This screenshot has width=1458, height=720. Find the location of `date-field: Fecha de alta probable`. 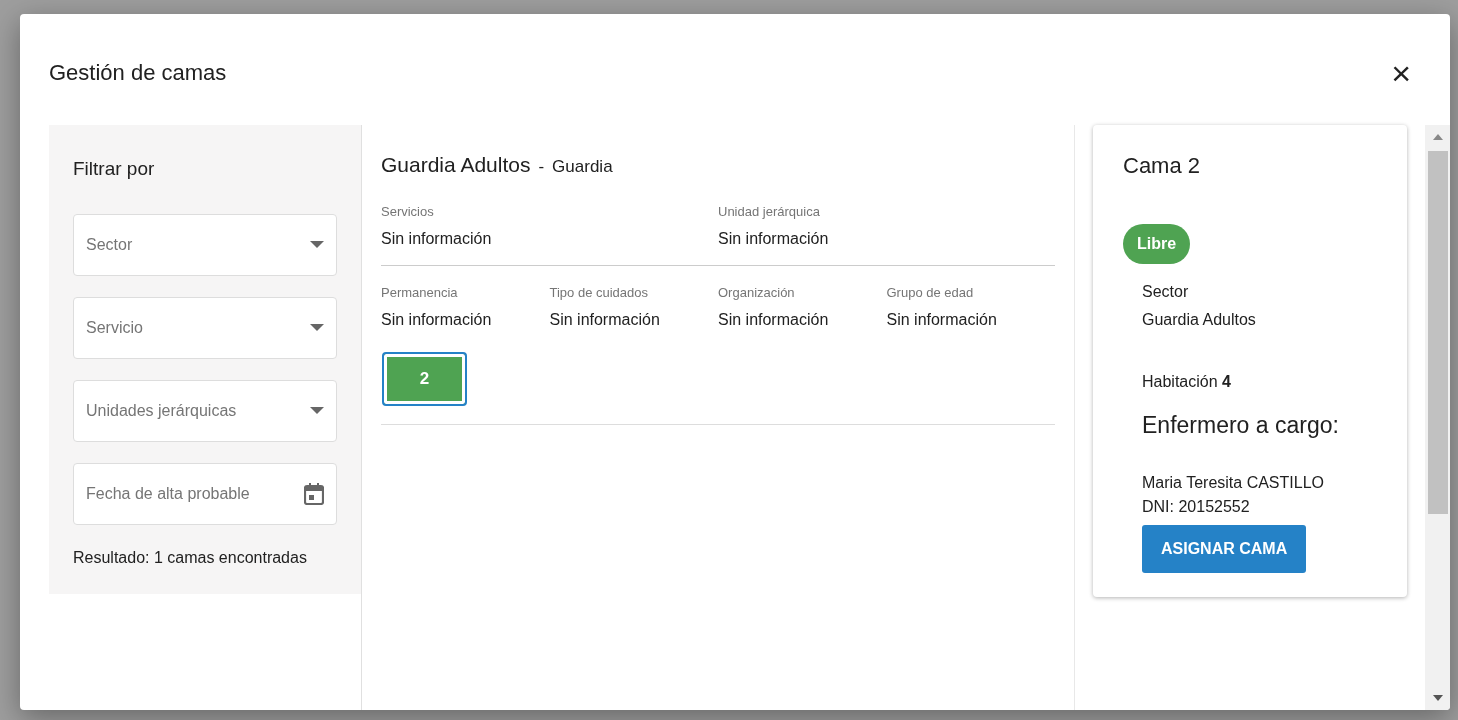

date-field: Fecha de alta probable is located at coordinates (205, 493).